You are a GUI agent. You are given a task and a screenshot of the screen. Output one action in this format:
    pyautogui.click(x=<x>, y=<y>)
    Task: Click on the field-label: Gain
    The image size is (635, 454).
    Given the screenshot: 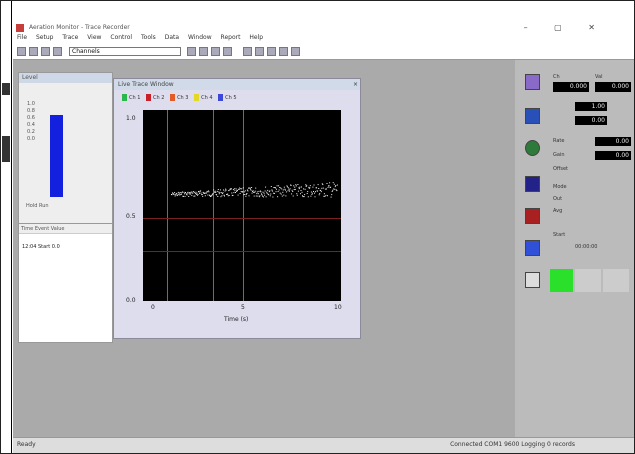 What is the action you would take?
    pyautogui.click(x=559, y=155)
    